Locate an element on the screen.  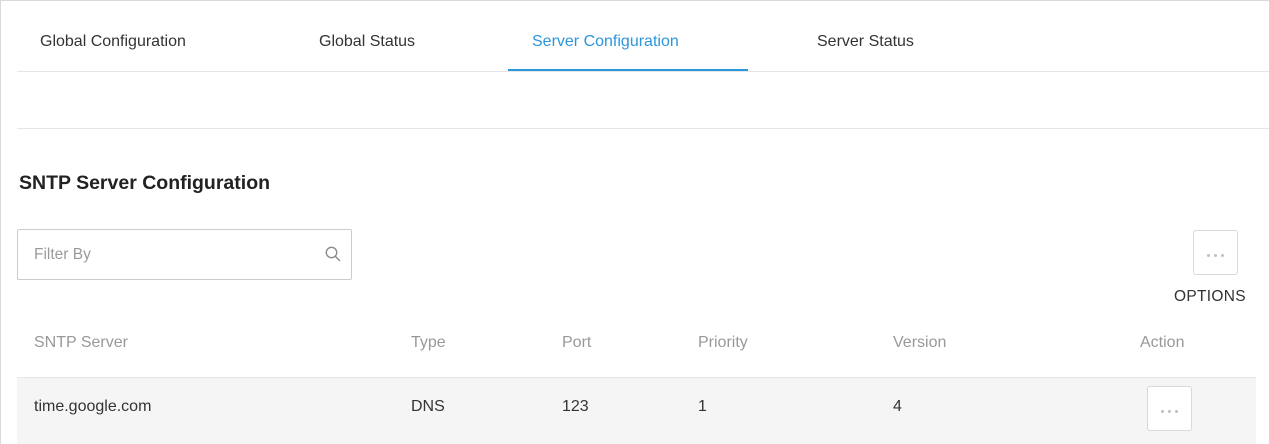
cell-version: 4 is located at coordinates (897, 406).